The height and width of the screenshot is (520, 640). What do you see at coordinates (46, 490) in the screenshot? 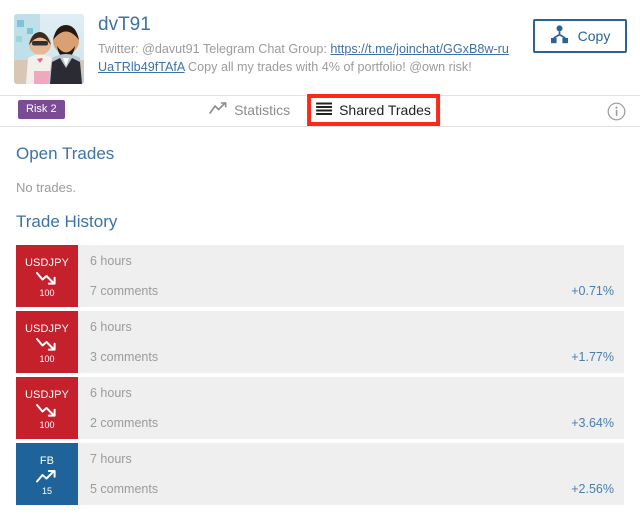
I see `trade-quantity: 15` at bounding box center [46, 490].